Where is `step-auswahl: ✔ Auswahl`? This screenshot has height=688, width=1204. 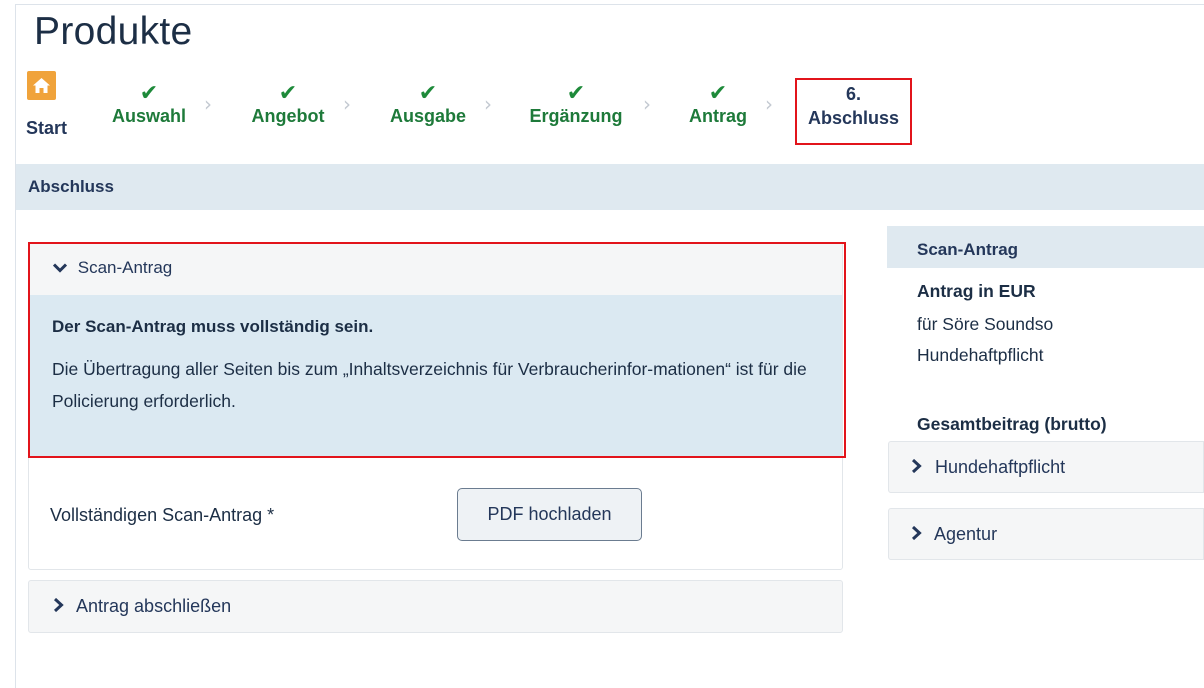 step-auswahl: ✔ Auswahl is located at coordinates (149, 103).